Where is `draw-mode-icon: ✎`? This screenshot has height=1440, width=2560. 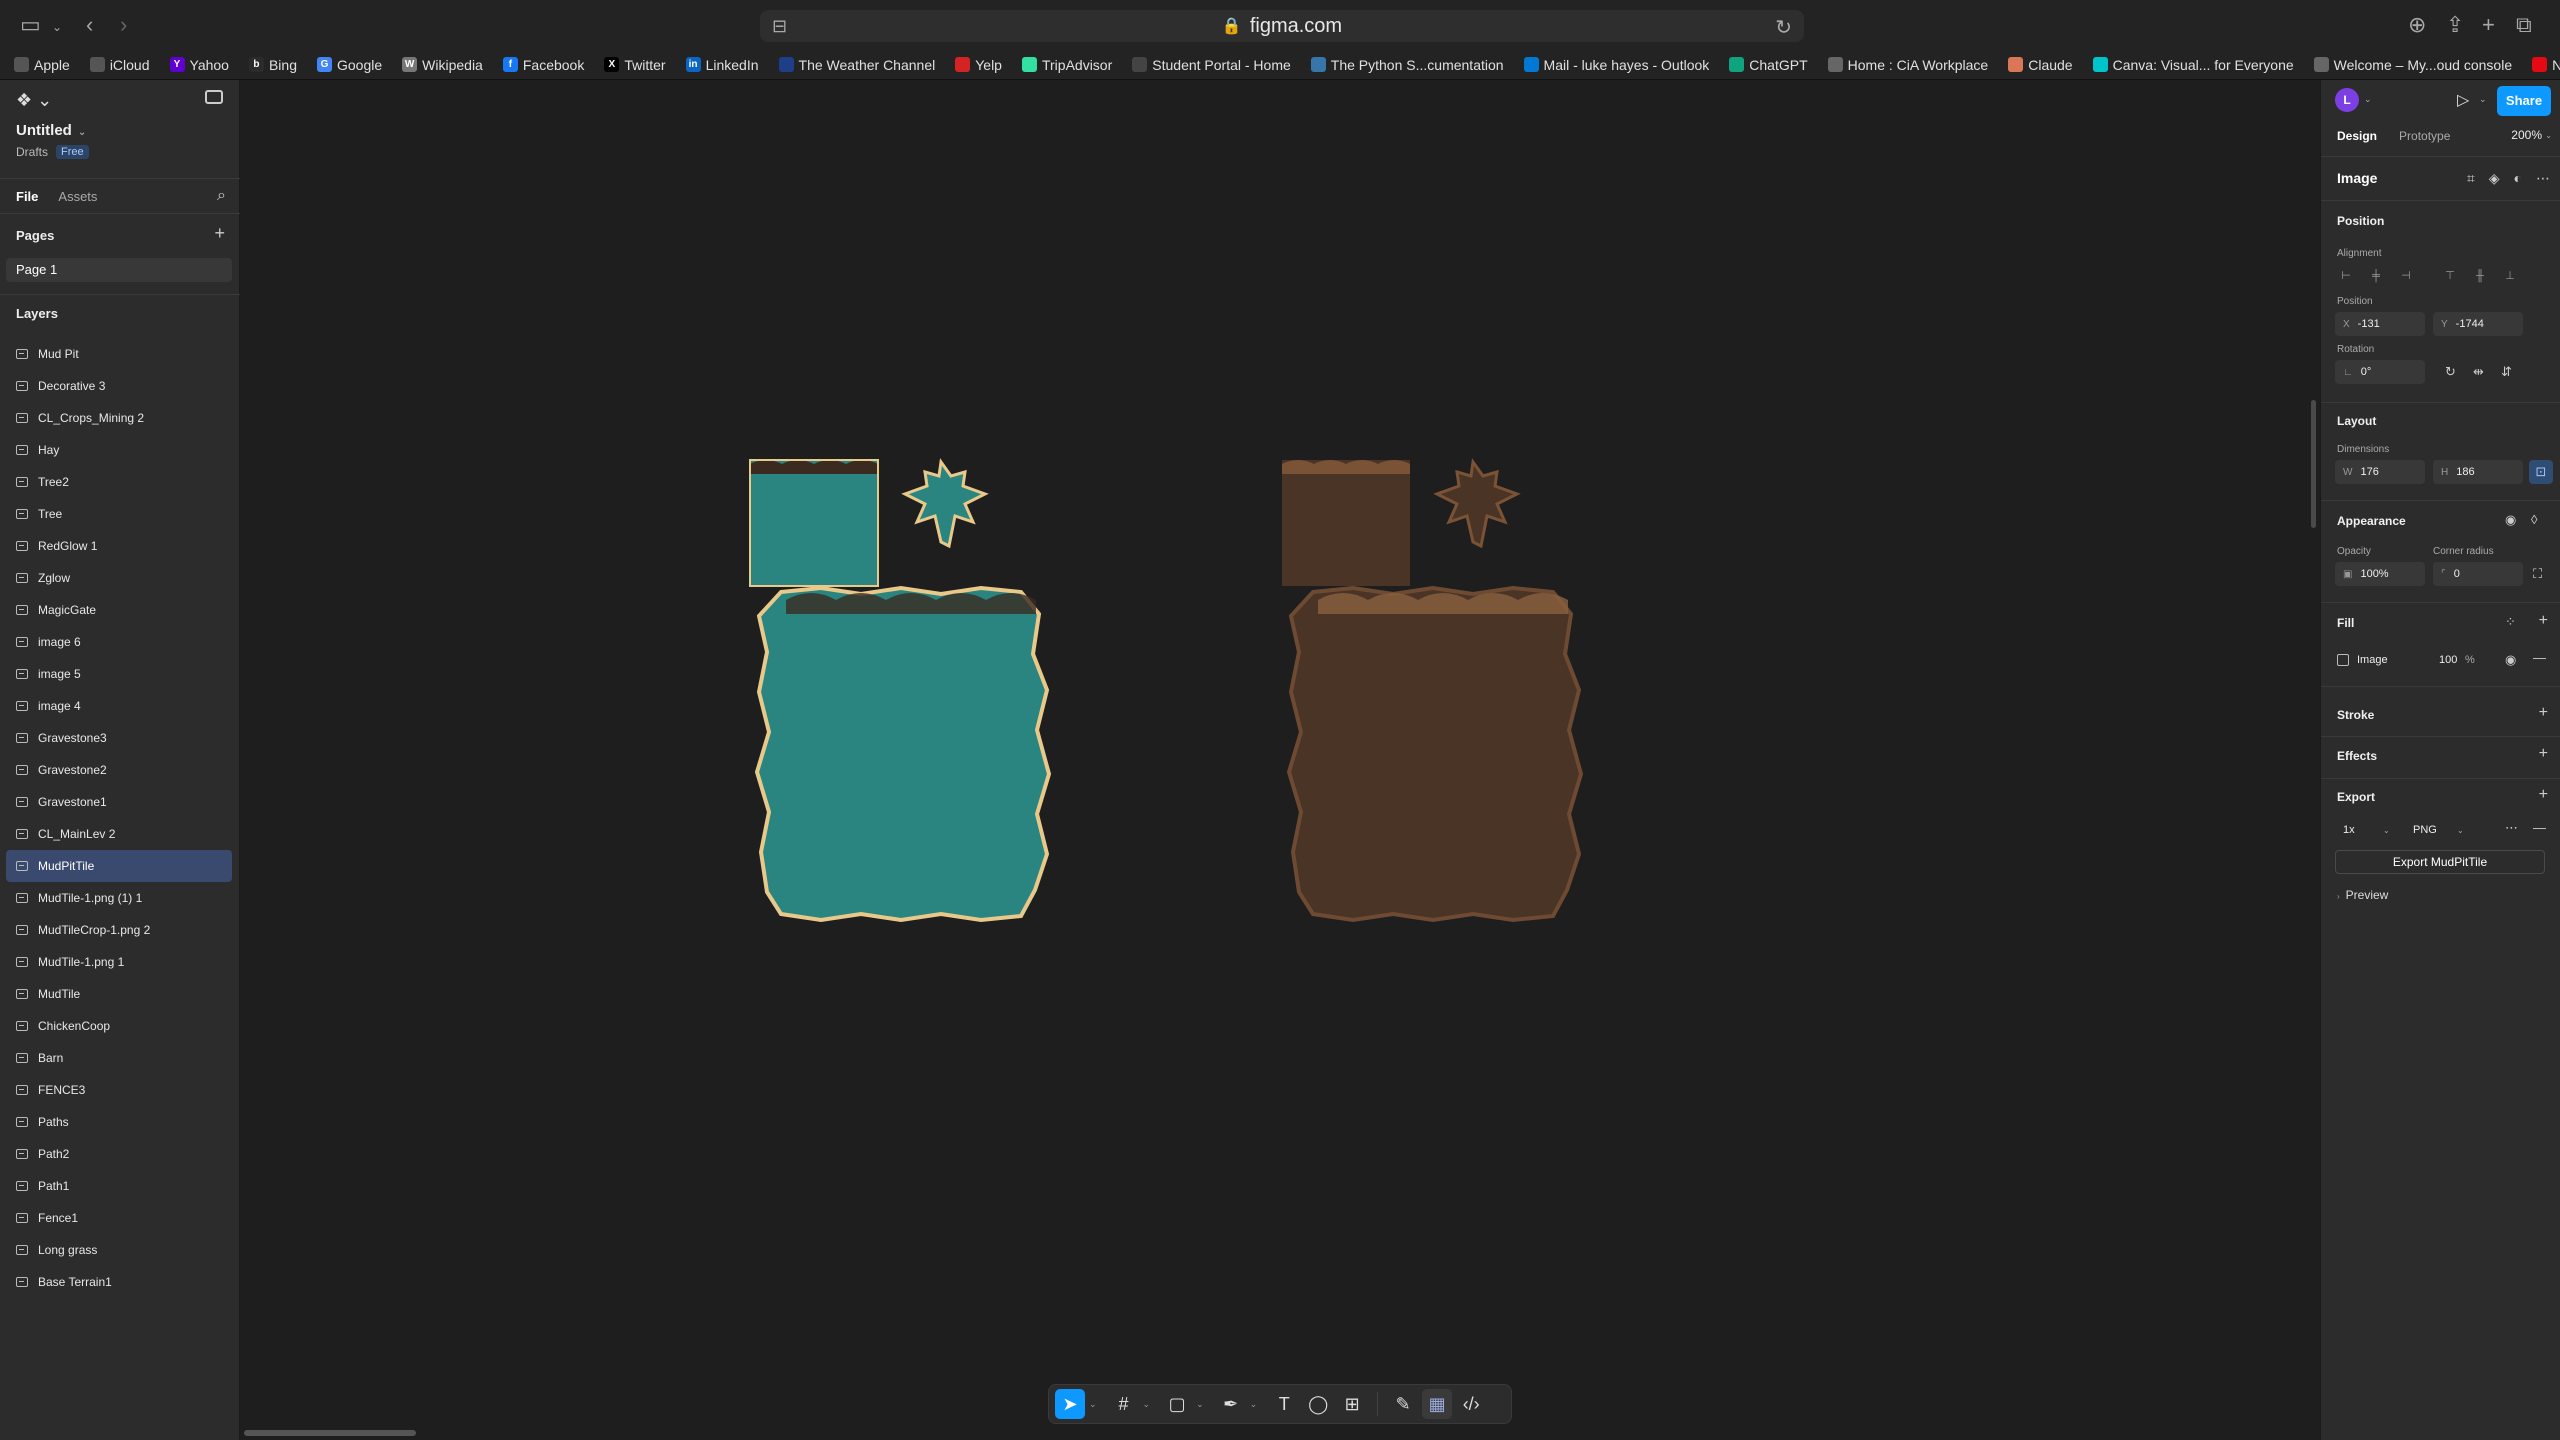 draw-mode-icon: ✎ is located at coordinates (1403, 1404).